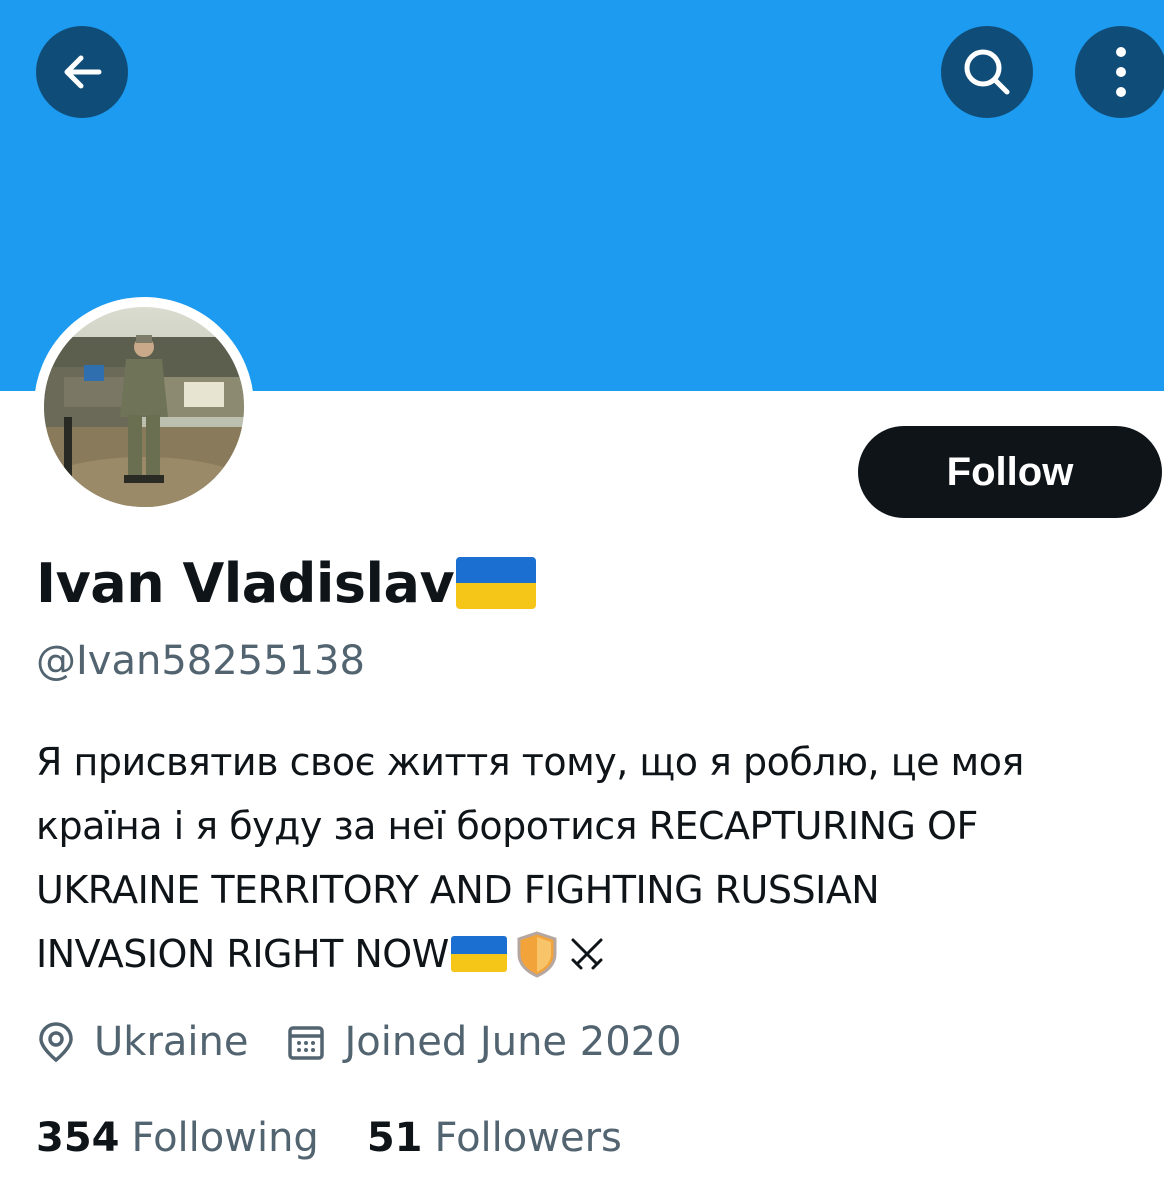 The width and height of the screenshot is (1164, 1200). Describe the element at coordinates (171, 1042) in the screenshot. I see `location-text: Ukraine` at that location.